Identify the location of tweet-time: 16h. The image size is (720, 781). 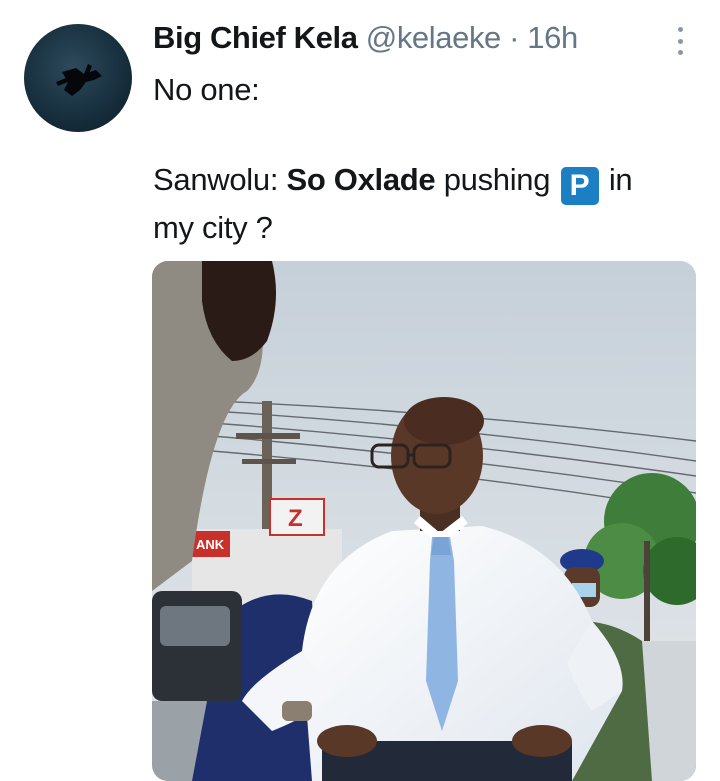
(552, 37).